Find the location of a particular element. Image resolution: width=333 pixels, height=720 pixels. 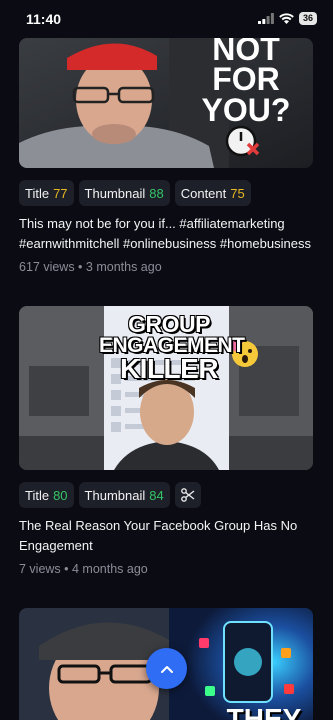

status-bar: 11:40 36 is located at coordinates (166, 19).